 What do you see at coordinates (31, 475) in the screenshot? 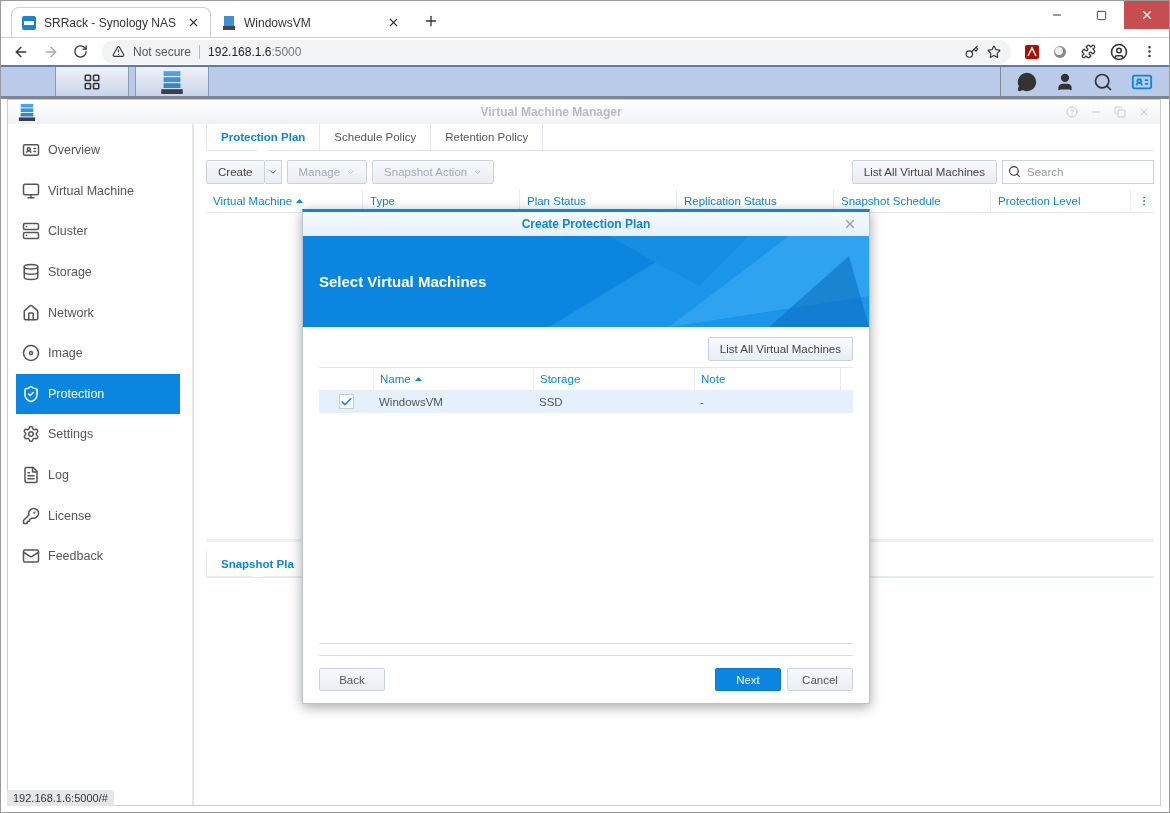
I see `document-icon` at bounding box center [31, 475].